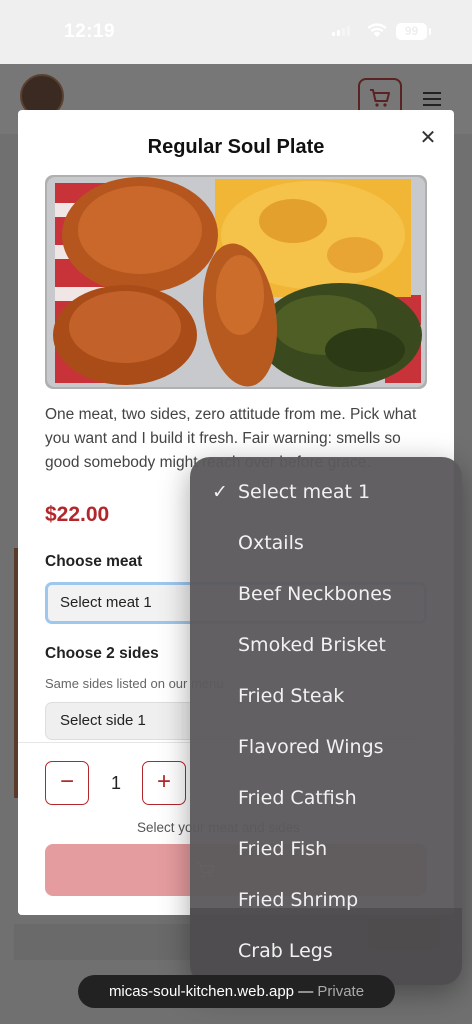  I want to click on cart-icon, so click(380, 98).